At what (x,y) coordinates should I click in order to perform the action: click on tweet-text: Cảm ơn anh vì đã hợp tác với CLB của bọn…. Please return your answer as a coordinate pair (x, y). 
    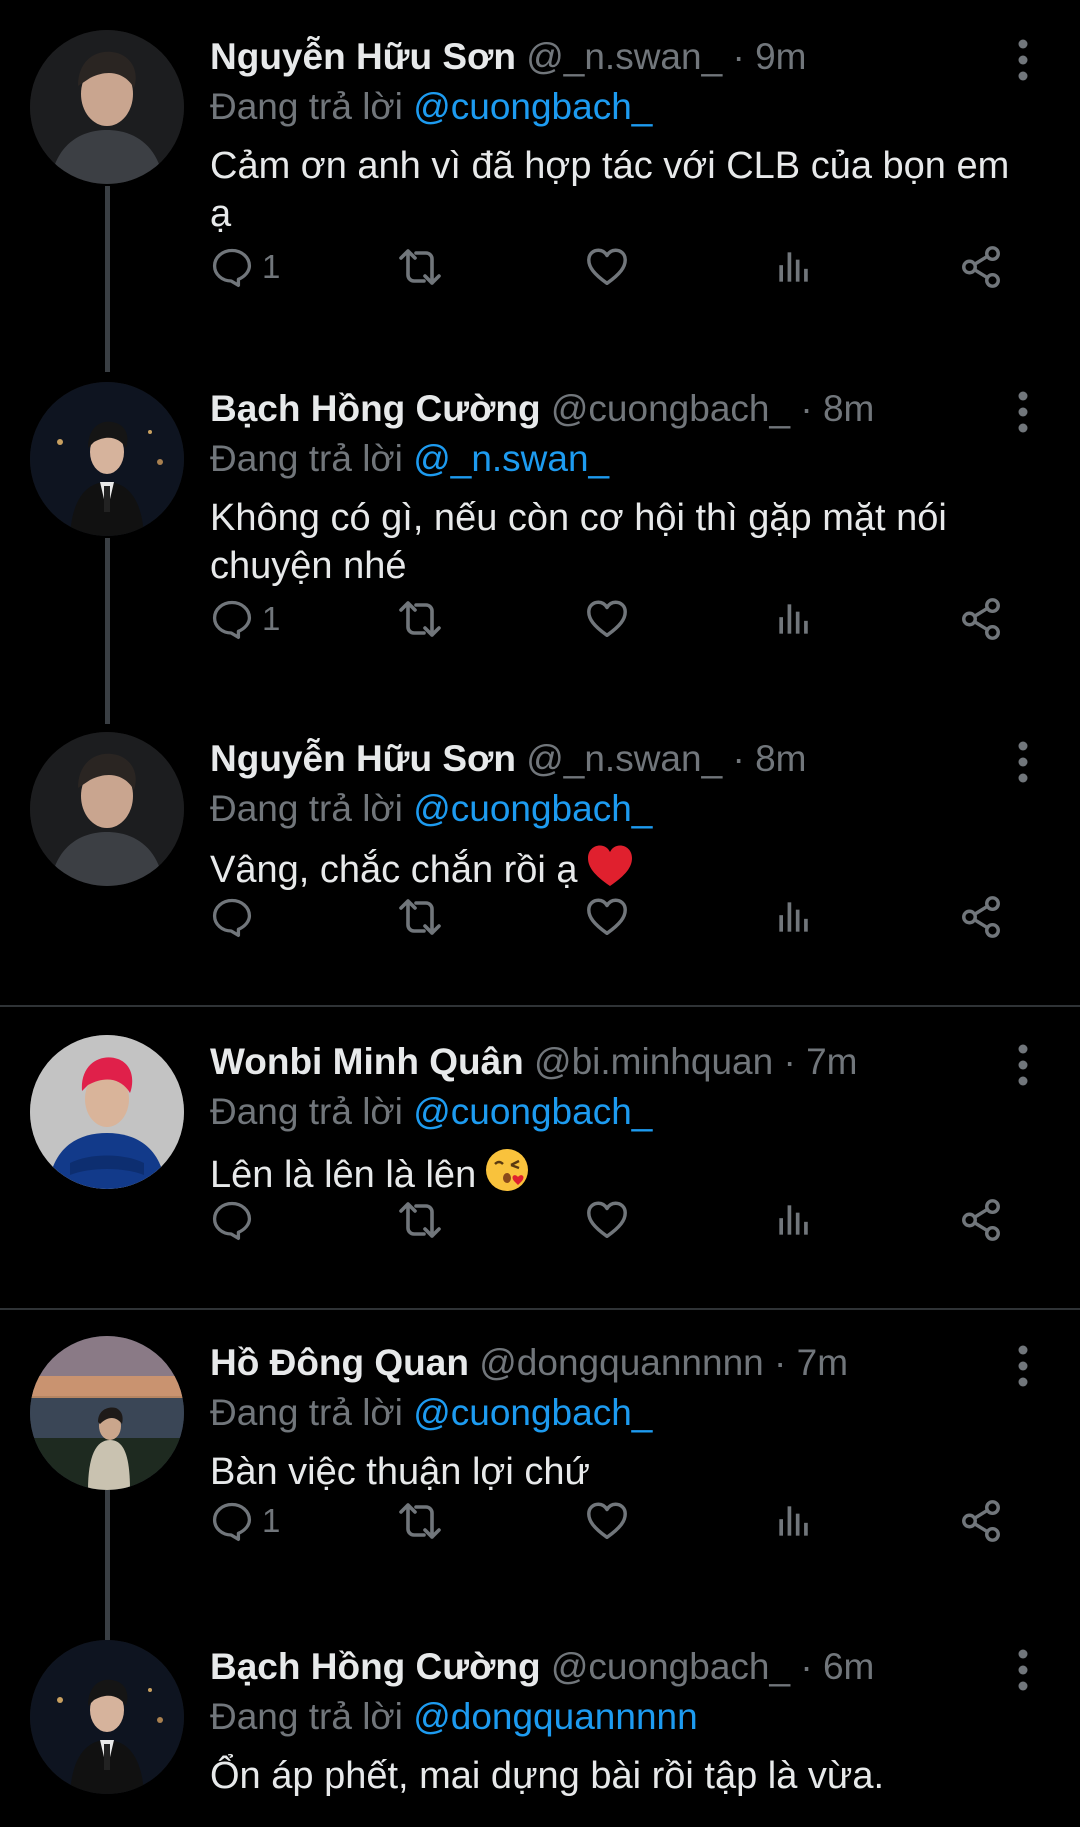
    Looking at the image, I should click on (610, 190).